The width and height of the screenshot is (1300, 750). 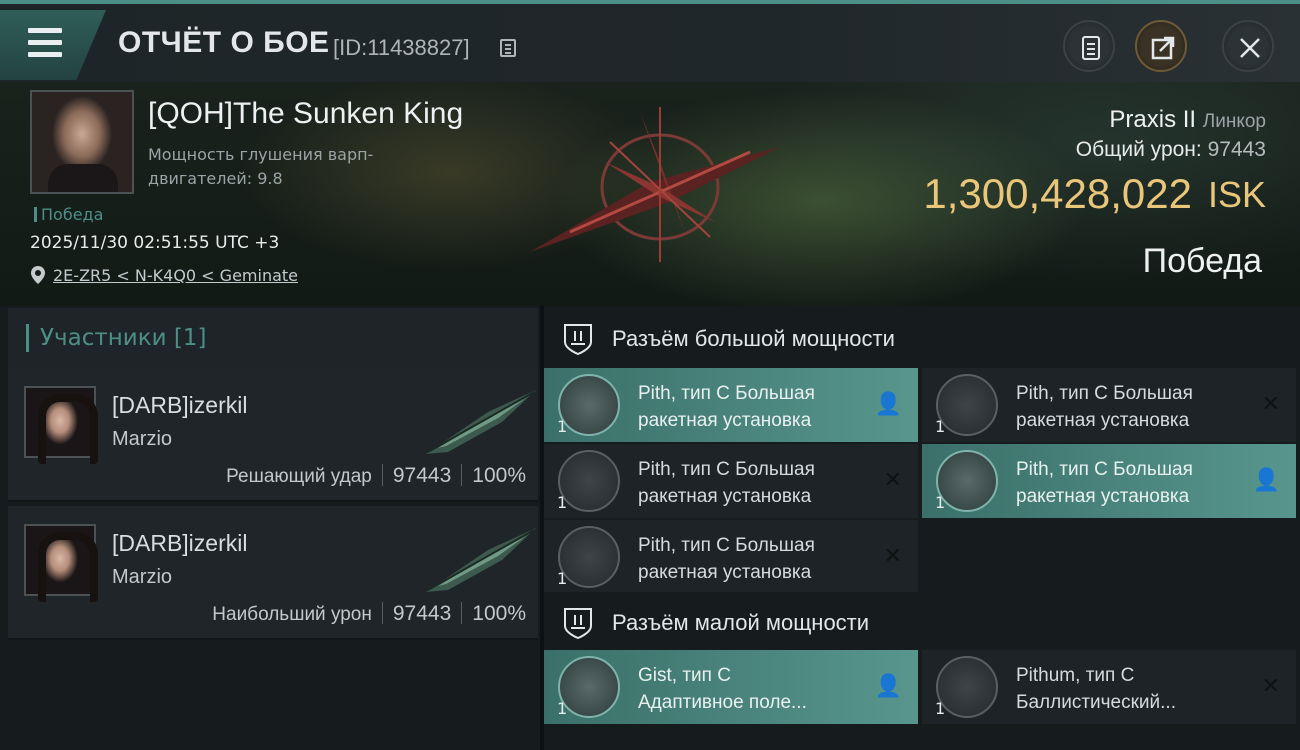 What do you see at coordinates (741, 622) in the screenshot?
I see `low-slot-title: Разъём малой мощности` at bounding box center [741, 622].